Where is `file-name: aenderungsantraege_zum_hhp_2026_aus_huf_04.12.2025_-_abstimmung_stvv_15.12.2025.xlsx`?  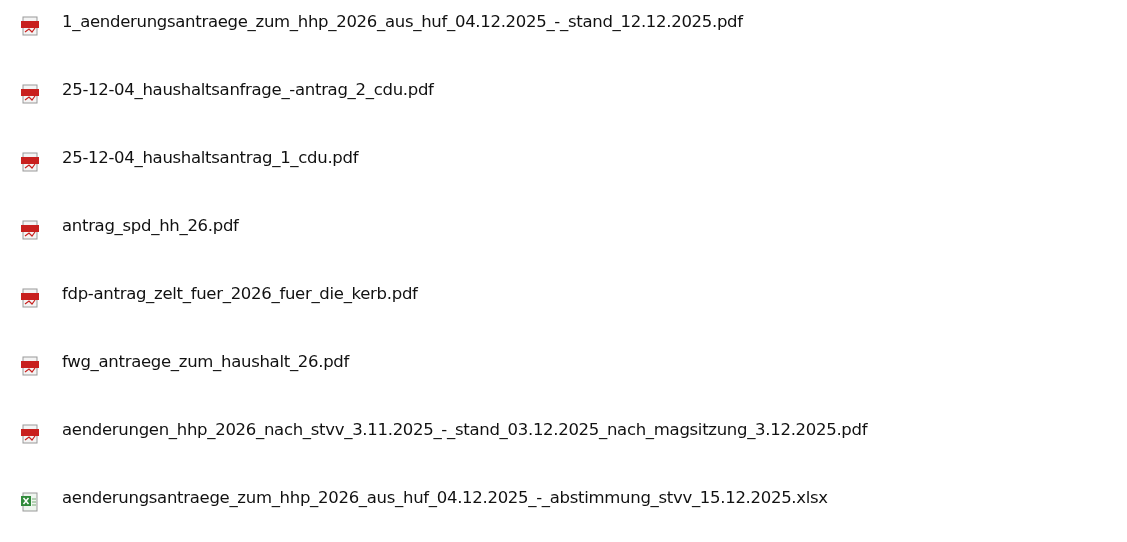
file-name: aenderungsantraege_zum_hhp_2026_aus_huf_04.12.2025_-_abstimmung_stvv_15.12.2025.xlsx is located at coordinates (445, 497).